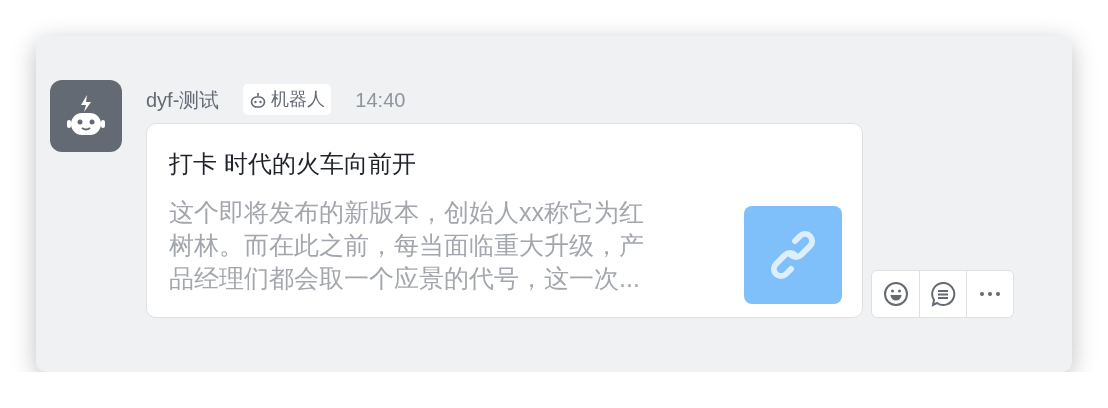 The image size is (1108, 408). I want to click on link-icon, so click(793, 255).